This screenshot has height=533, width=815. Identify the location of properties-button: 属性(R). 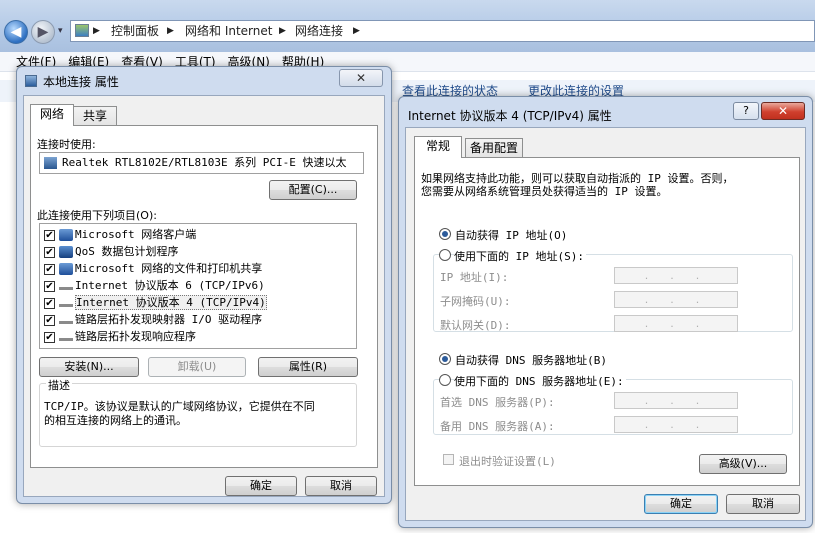
(308, 367).